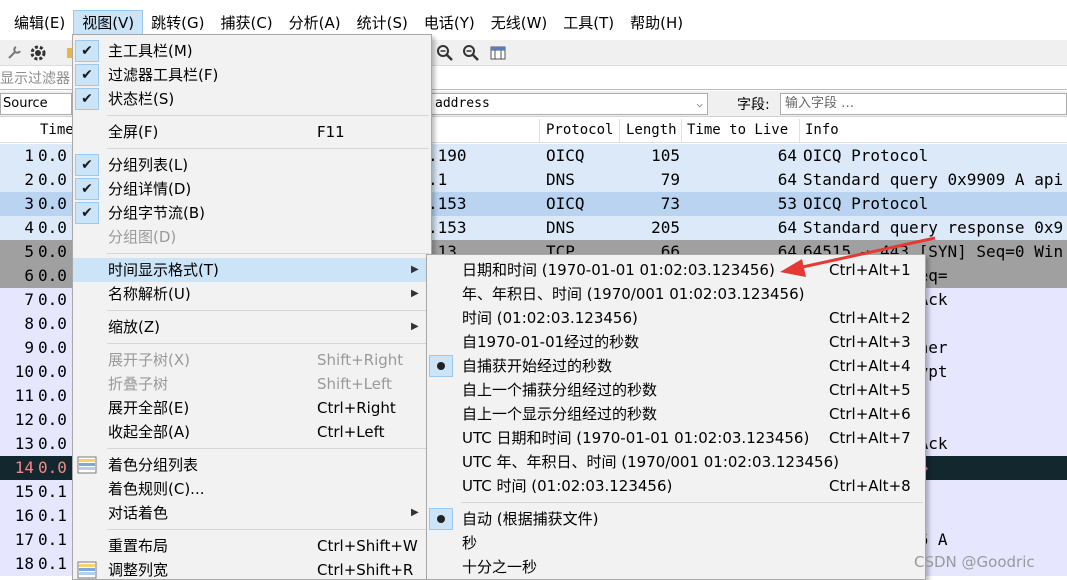 The height and width of the screenshot is (580, 1067). I want to click on cell-no: 18, so click(24, 563).